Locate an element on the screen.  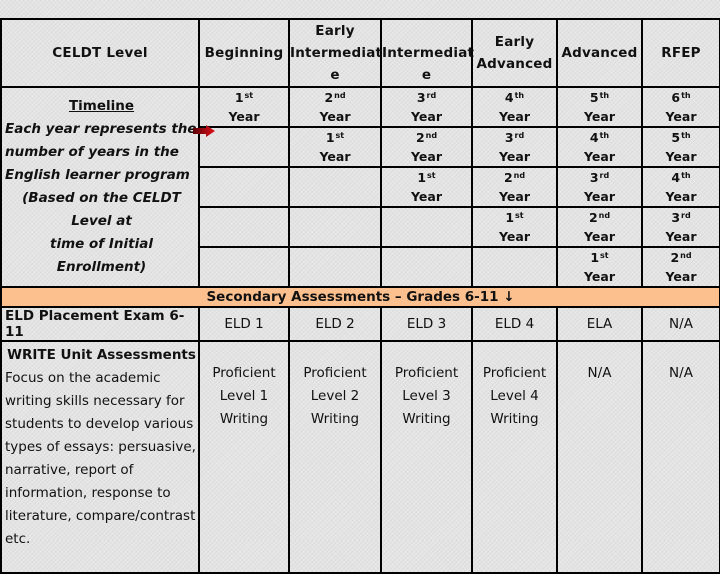
write-title: WRITE Unit Assessments is located at coordinates (101, 355).